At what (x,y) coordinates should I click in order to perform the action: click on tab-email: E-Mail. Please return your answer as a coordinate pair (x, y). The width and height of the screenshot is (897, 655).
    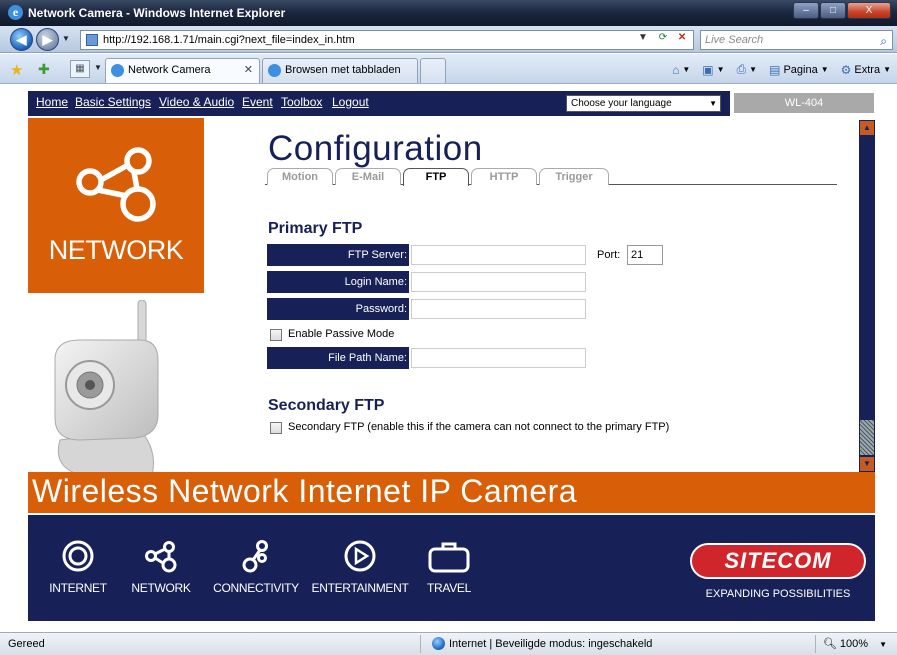
    Looking at the image, I should click on (368, 176).